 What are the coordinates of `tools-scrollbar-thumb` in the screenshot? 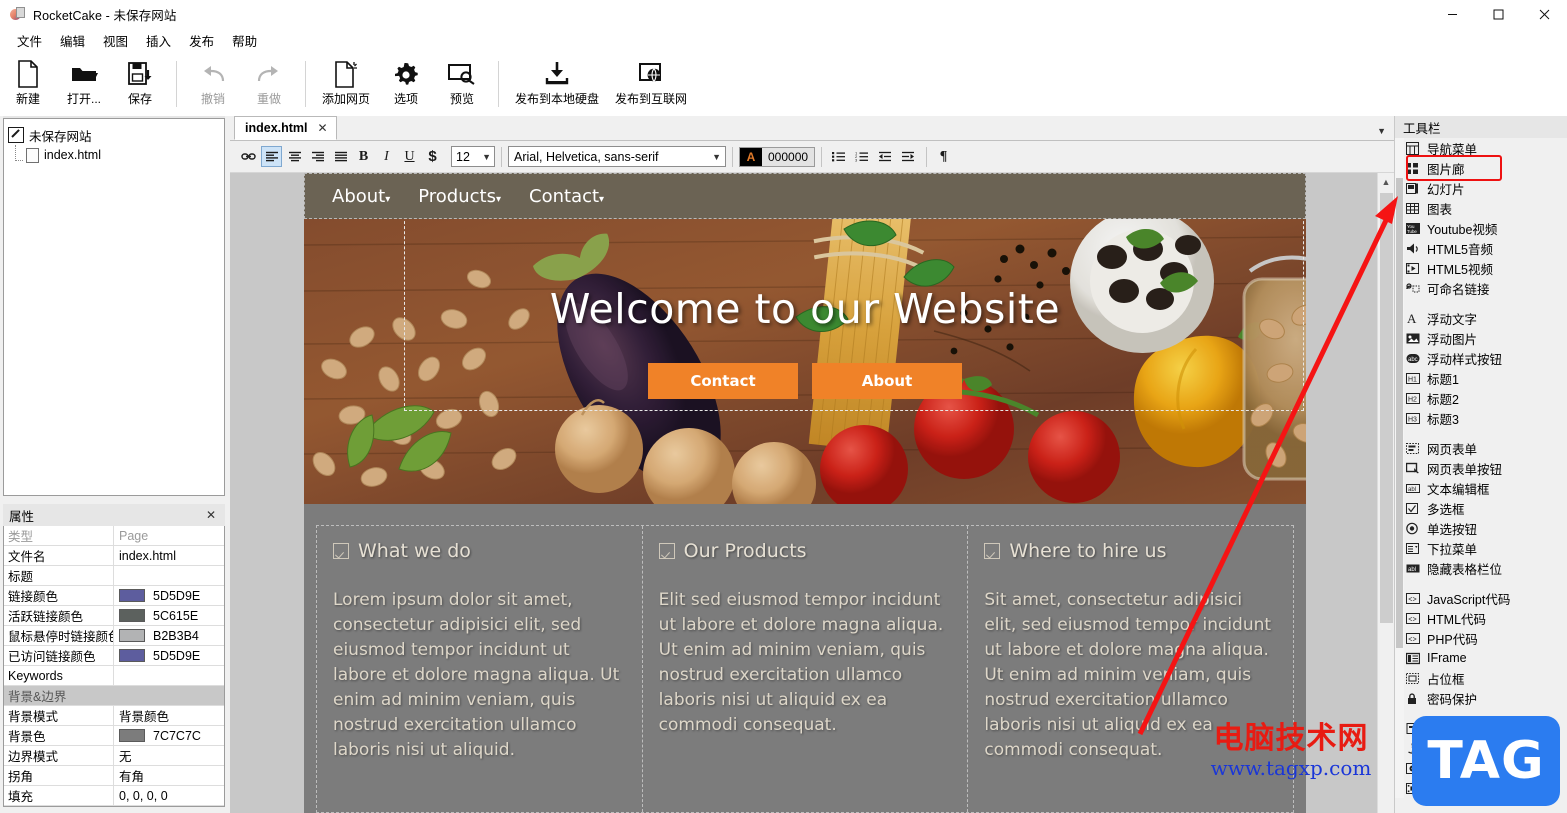 It's located at (1399, 413).